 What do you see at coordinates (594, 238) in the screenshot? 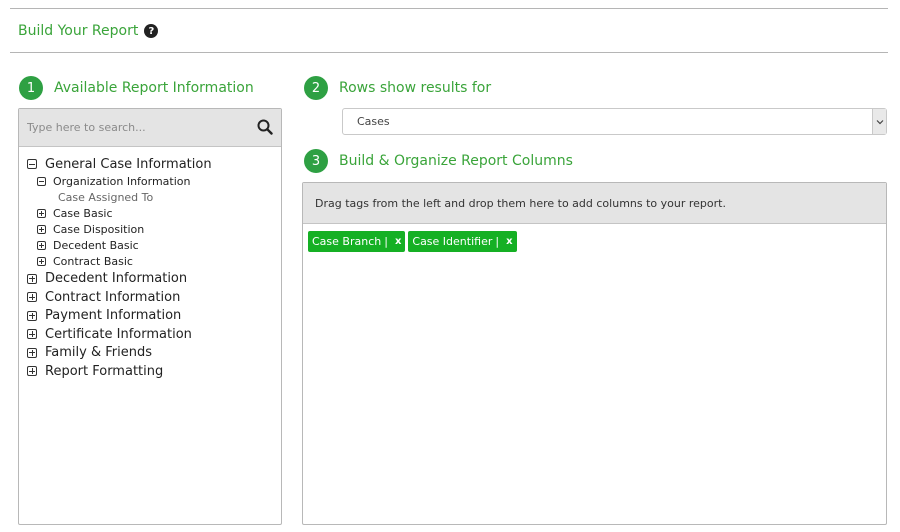
I see `column-tags: Case Branch | x Case Identifier | x` at bounding box center [594, 238].